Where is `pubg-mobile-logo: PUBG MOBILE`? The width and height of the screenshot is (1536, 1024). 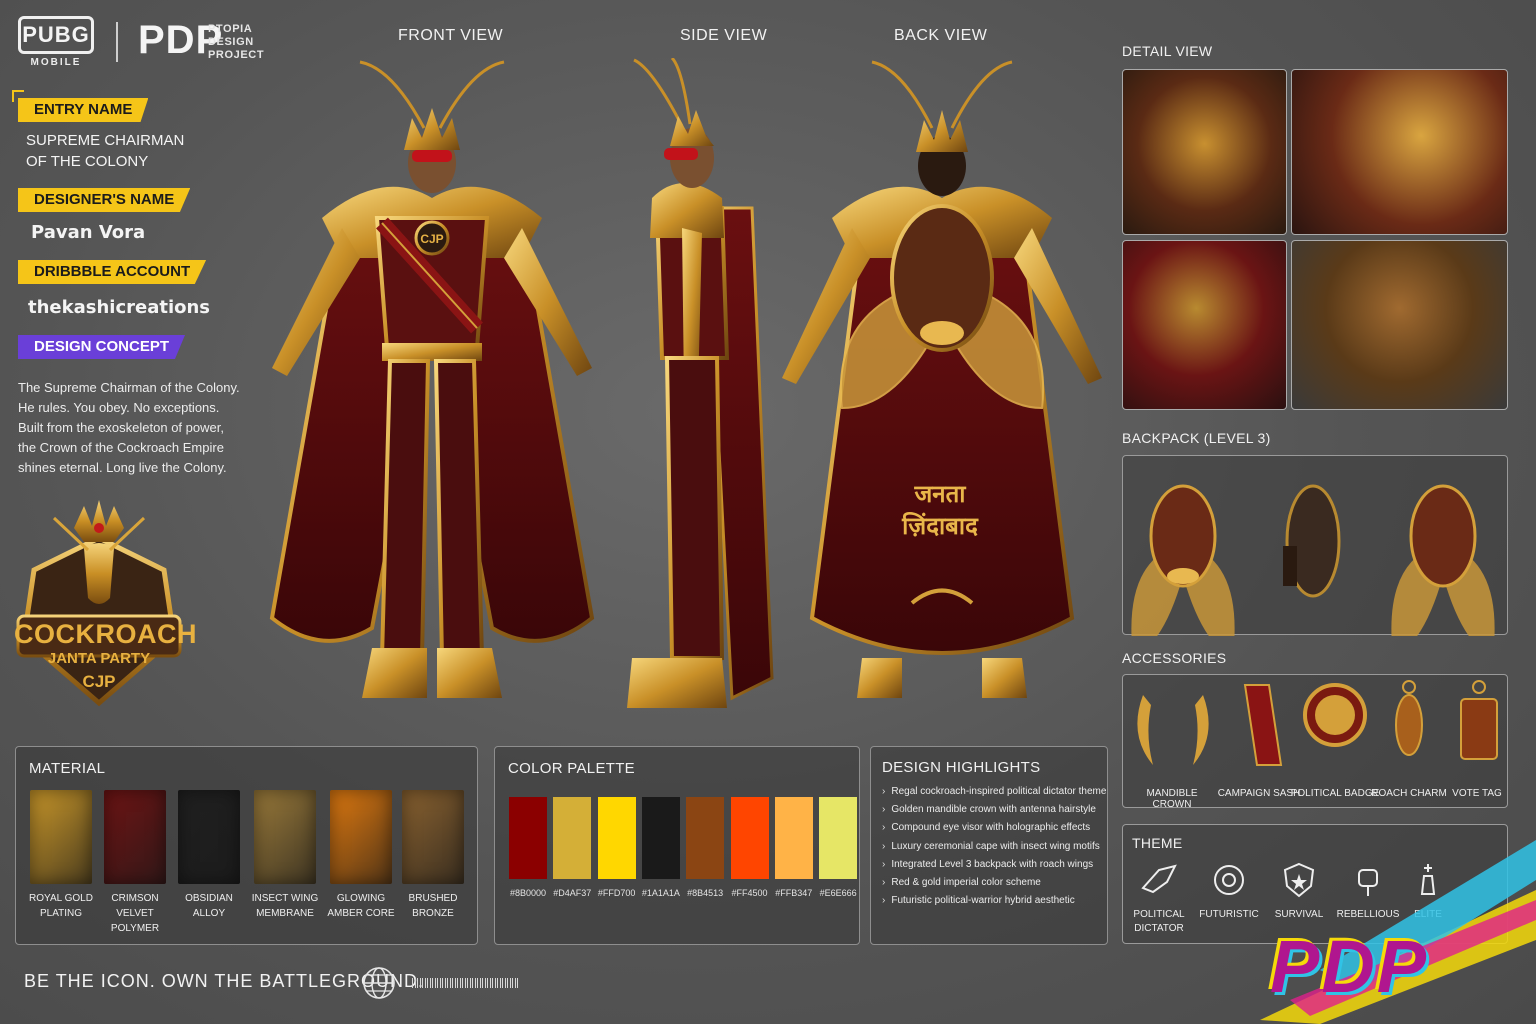
pubg-mobile-logo: PUBG MOBILE is located at coordinates (56, 42).